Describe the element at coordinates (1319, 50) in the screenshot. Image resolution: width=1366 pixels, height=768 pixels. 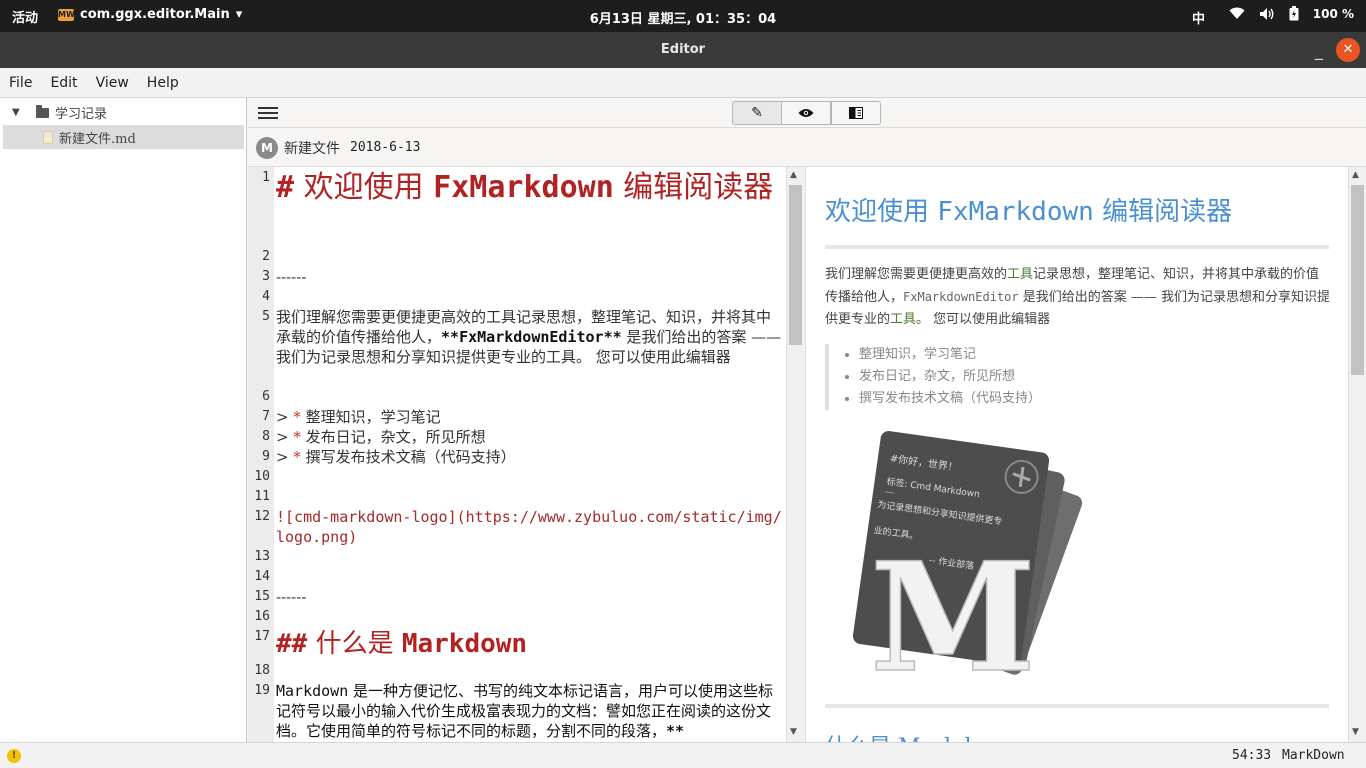
I see `minimize-button: _` at that location.